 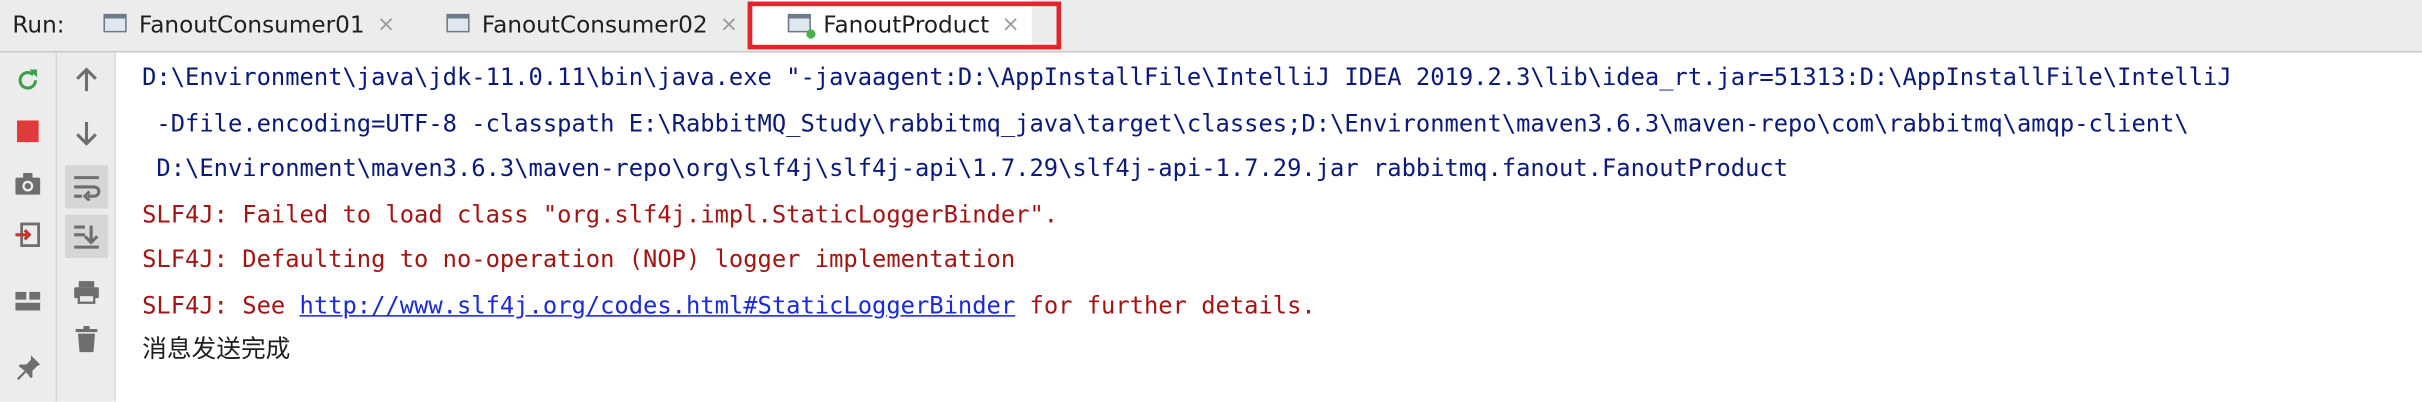 What do you see at coordinates (27, 80) in the screenshot?
I see `rerun-icon` at bounding box center [27, 80].